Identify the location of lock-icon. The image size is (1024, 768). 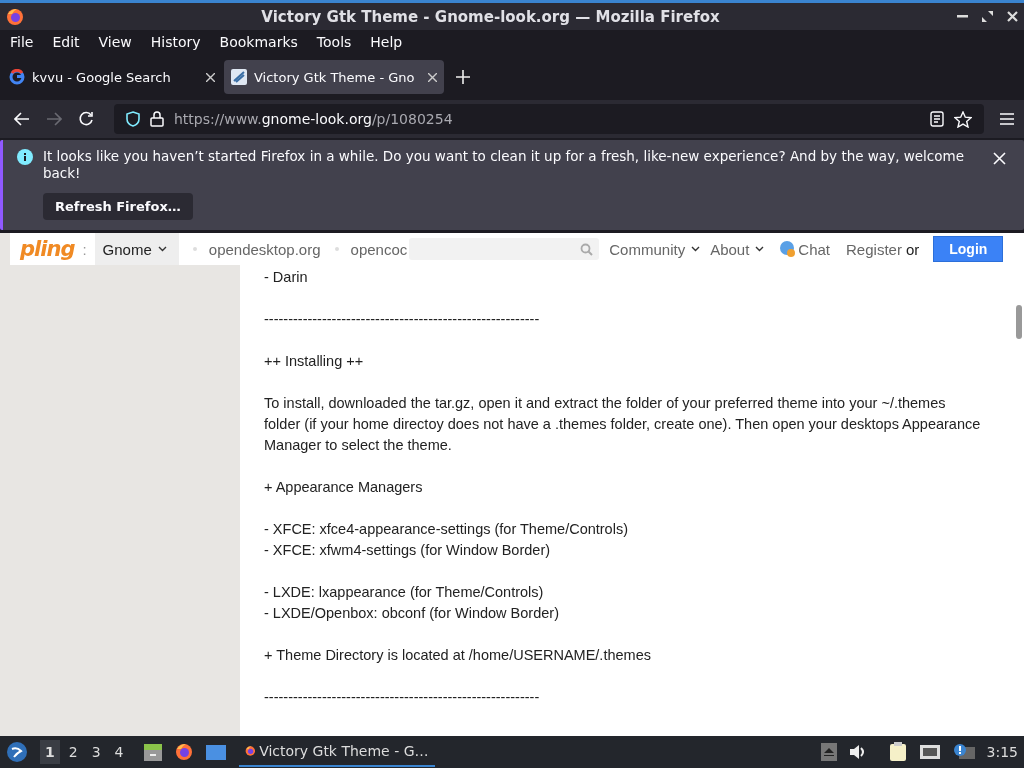
(157, 119).